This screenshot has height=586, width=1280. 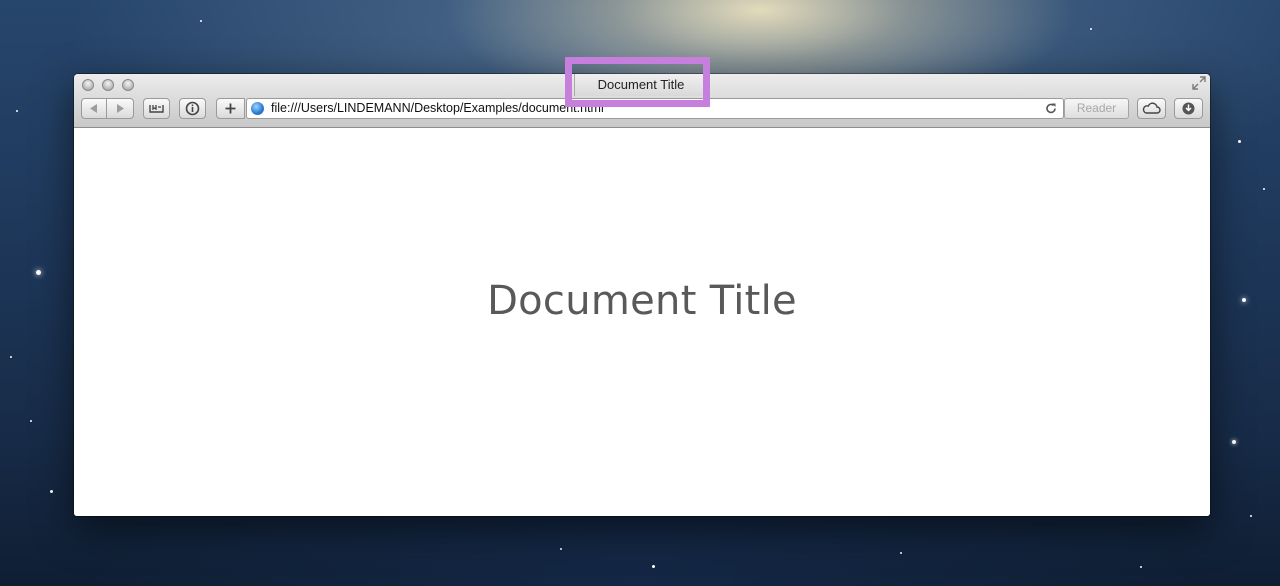 I want to click on back-arrow-icon, so click(x=94, y=108).